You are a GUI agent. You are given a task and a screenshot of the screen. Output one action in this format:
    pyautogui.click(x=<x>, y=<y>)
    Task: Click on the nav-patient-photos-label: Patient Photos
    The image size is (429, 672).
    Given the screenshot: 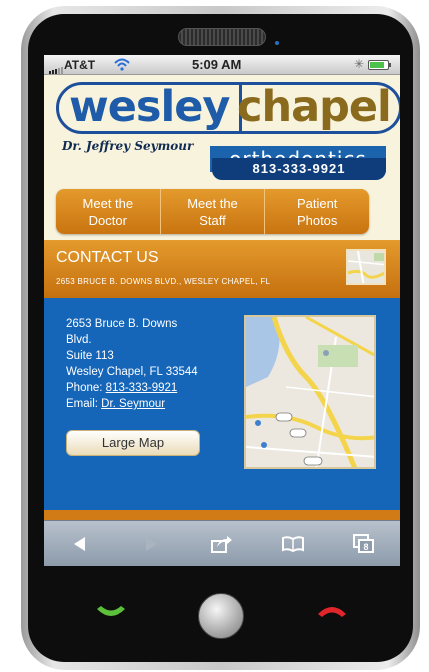 What is the action you would take?
    pyautogui.click(x=317, y=211)
    